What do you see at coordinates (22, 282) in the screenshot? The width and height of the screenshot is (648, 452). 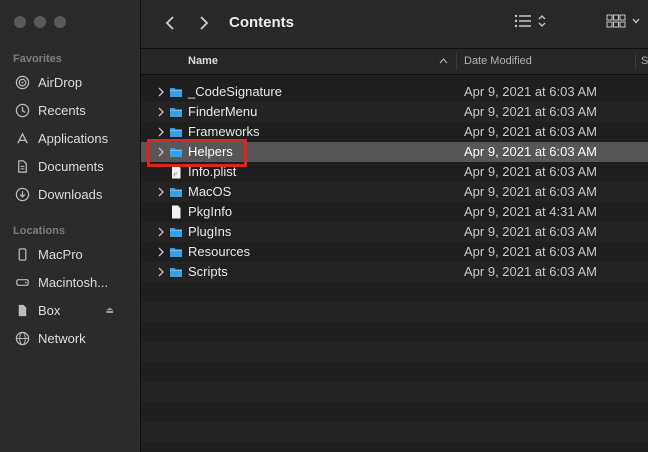 I see `hard-drive-icon` at bounding box center [22, 282].